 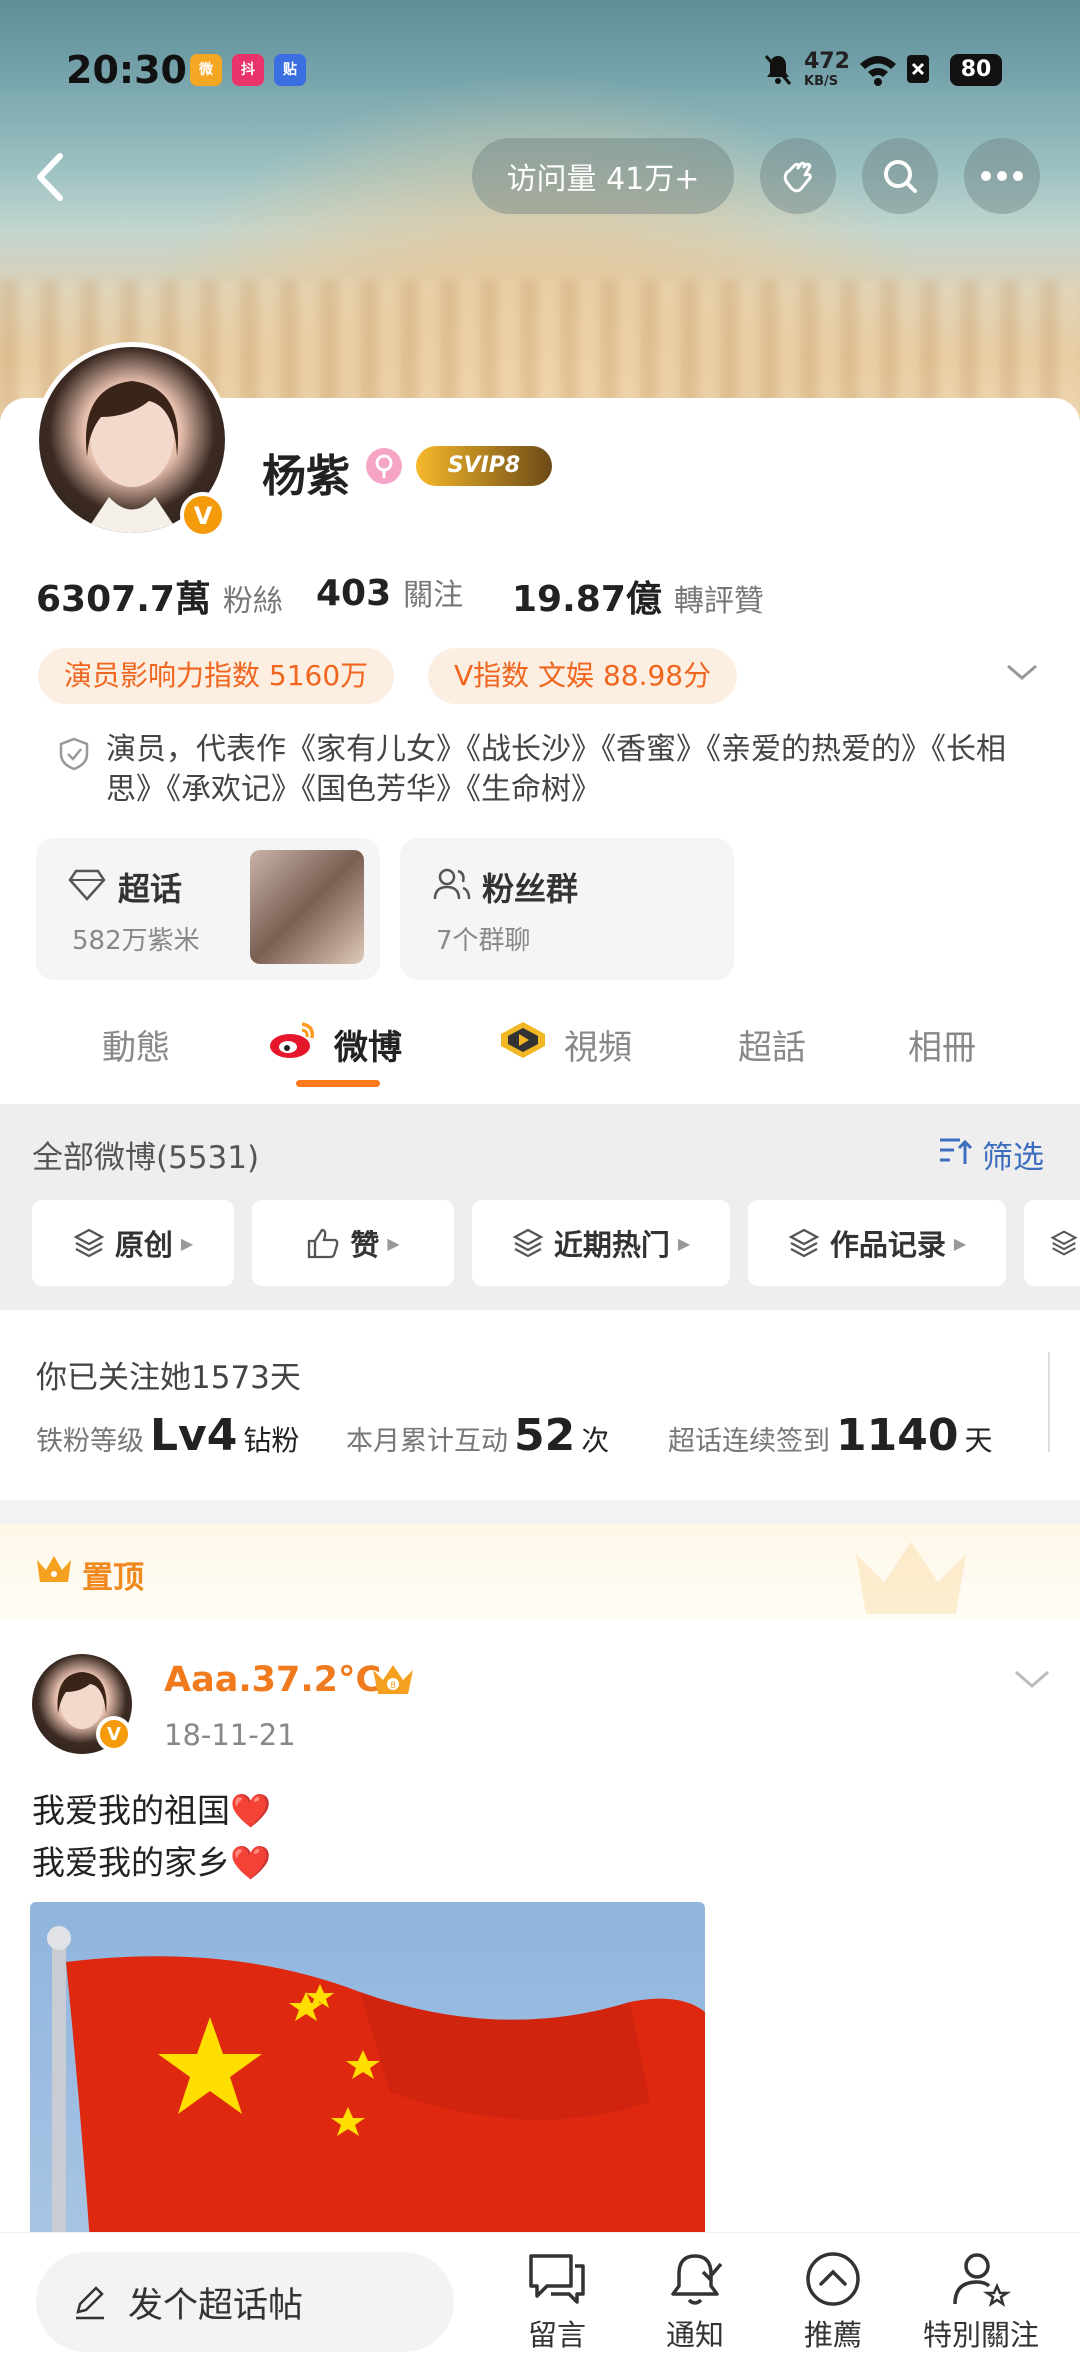 What do you see at coordinates (194, 1435) in the screenshot?
I see `fan-level-value: Lv4` at bounding box center [194, 1435].